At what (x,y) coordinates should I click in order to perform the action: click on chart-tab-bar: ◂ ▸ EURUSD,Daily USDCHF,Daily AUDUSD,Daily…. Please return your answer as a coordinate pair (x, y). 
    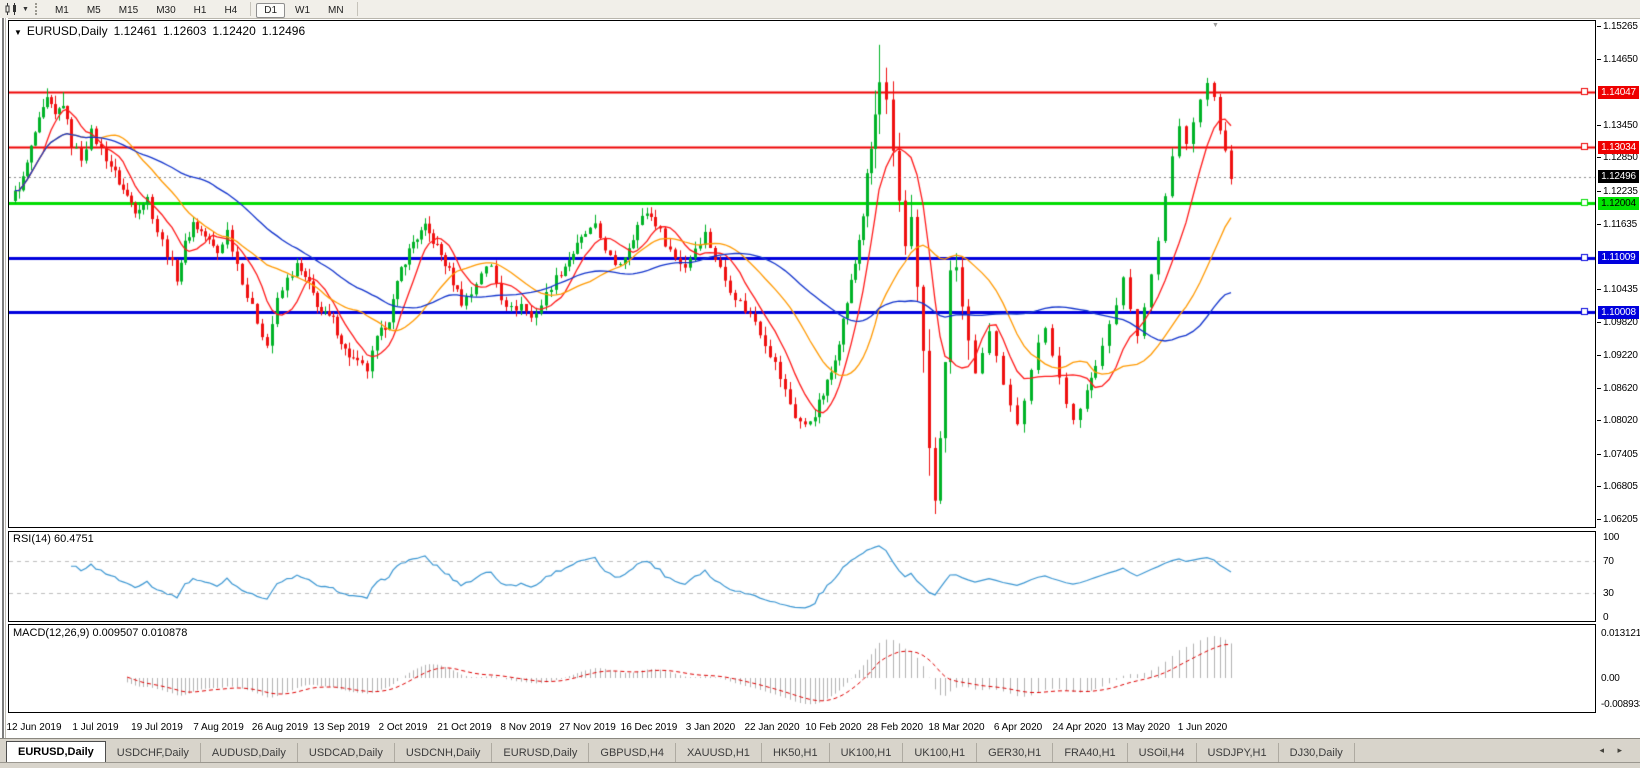
    Looking at the image, I should click on (820, 750).